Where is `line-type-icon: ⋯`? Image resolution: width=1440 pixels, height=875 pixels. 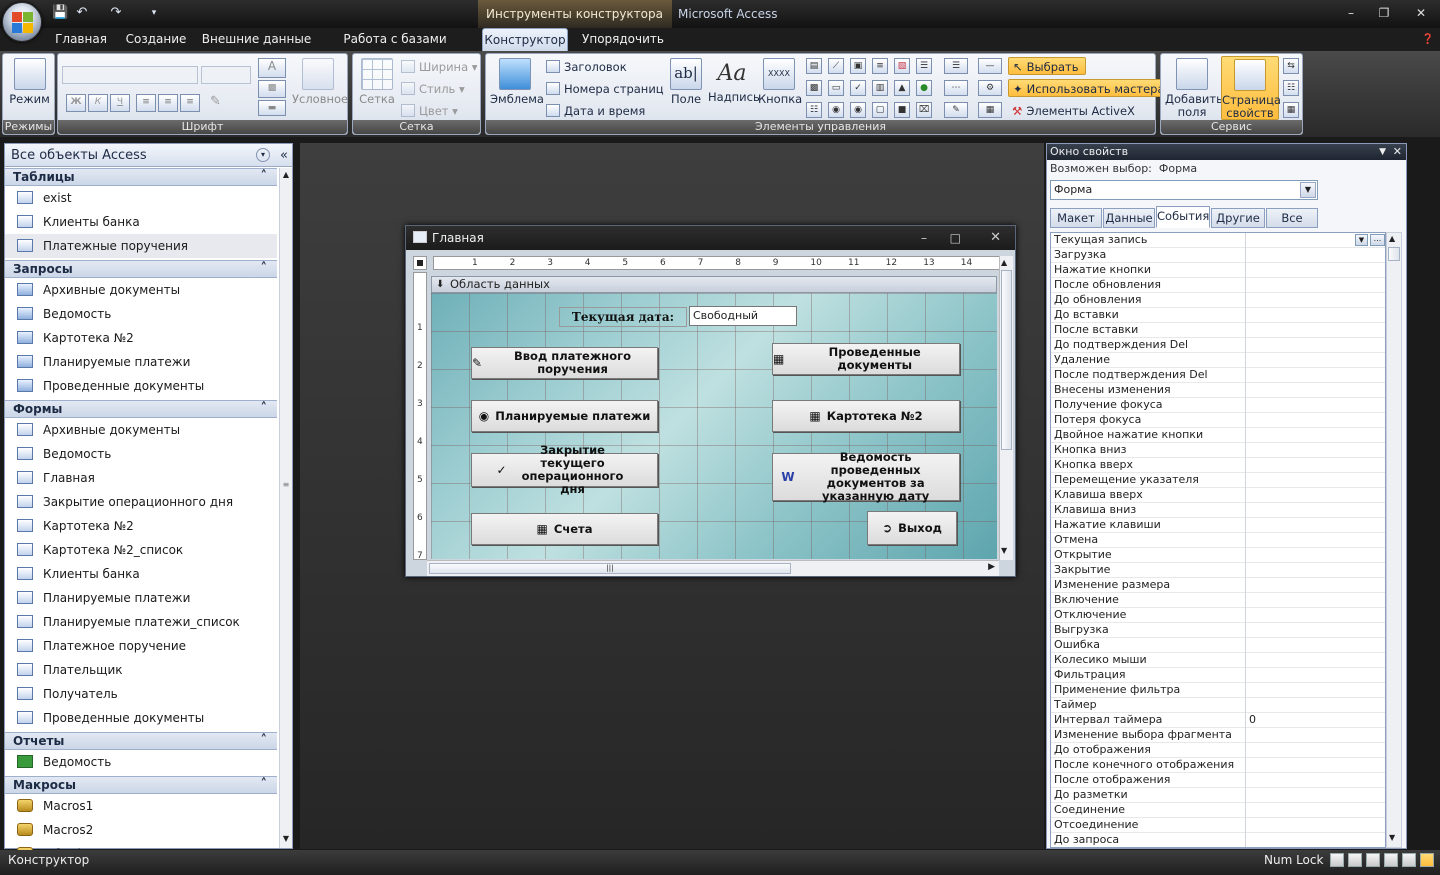
line-type-icon: ⋯ is located at coordinates (956, 88).